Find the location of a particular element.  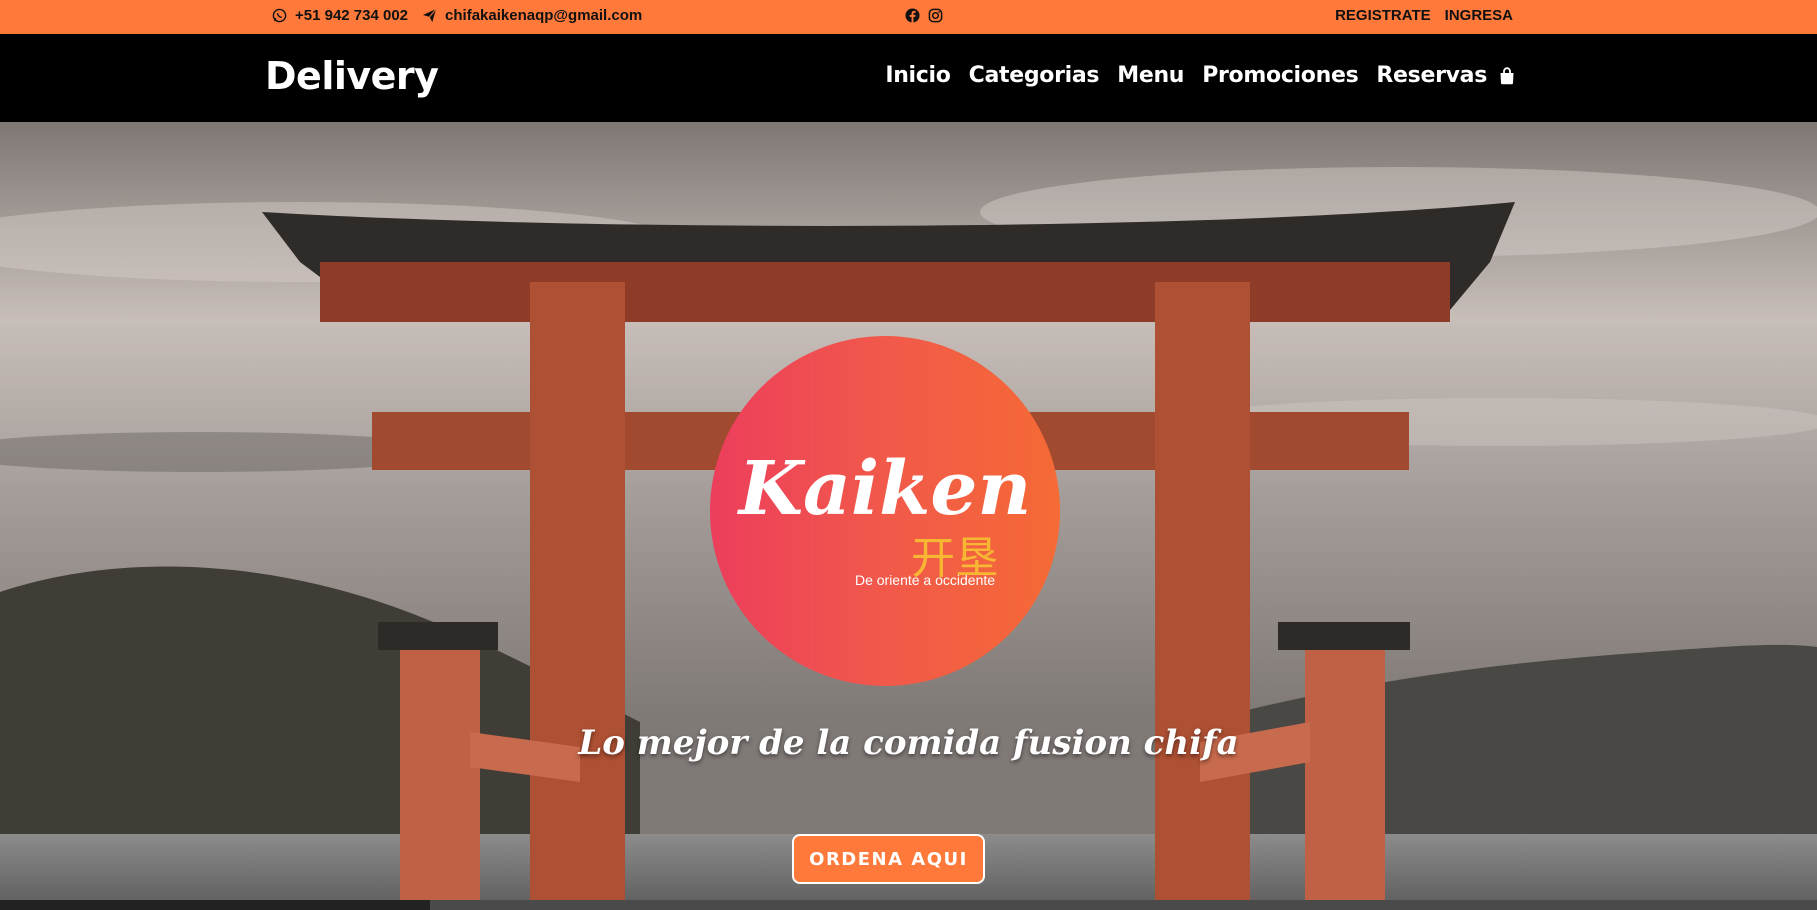

nav-item-menu: Menu is located at coordinates (1150, 75).